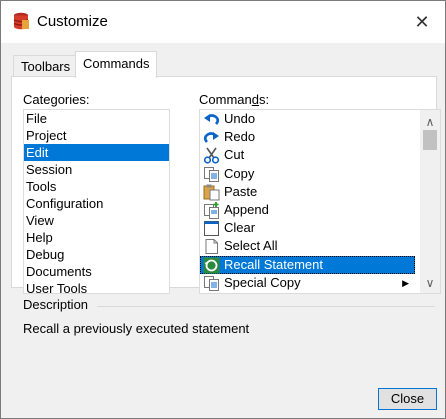 This screenshot has height=419, width=446. I want to click on category-item: Session, so click(96, 169).